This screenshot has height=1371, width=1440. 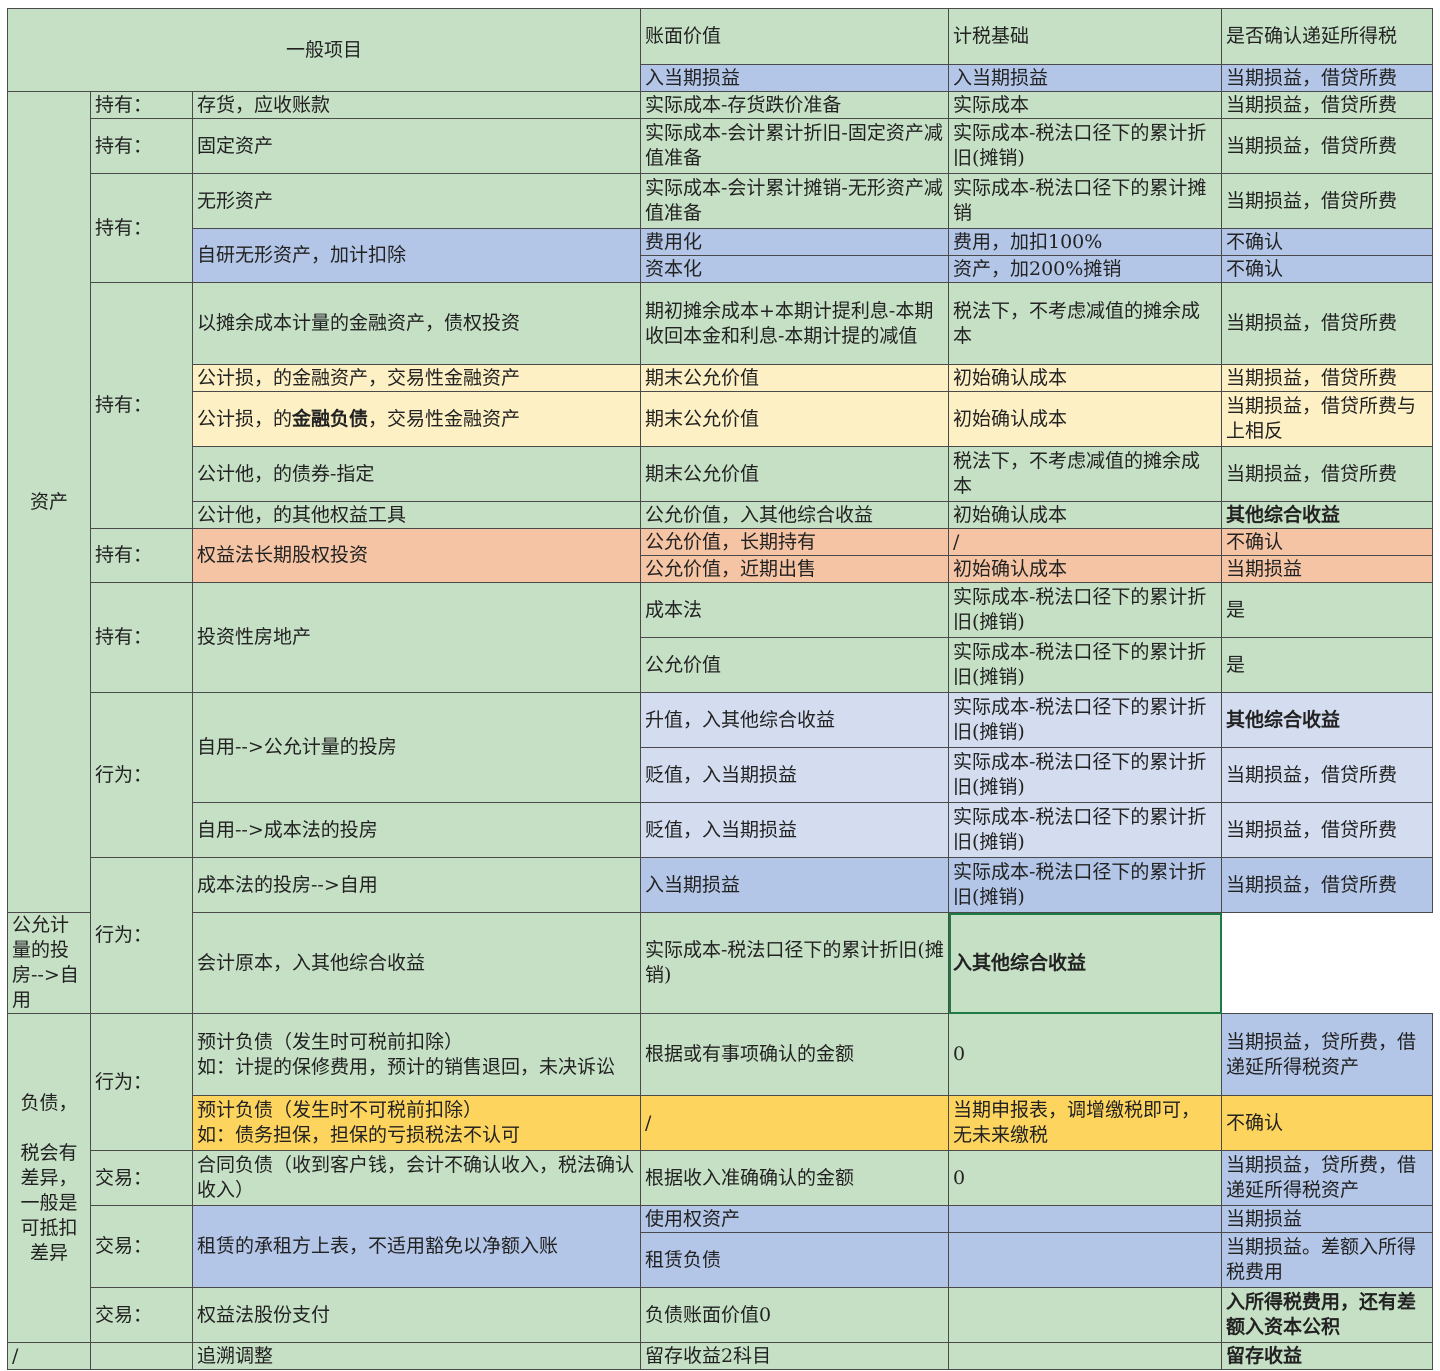 What do you see at coordinates (794, 323) in the screenshot?
I see `book-value-cell: 期初摊余成本+本期计提利息-本期收回本金和利息-本期计提的减值` at bounding box center [794, 323].